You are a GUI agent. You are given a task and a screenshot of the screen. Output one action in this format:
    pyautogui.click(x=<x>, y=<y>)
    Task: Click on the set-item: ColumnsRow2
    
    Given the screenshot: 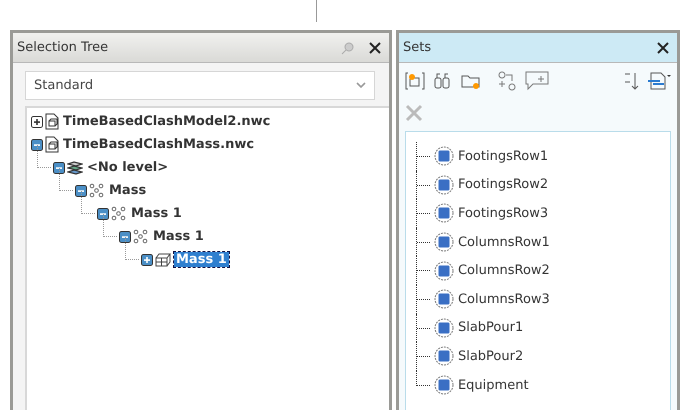 What is the action you would take?
    pyautogui.click(x=504, y=270)
    